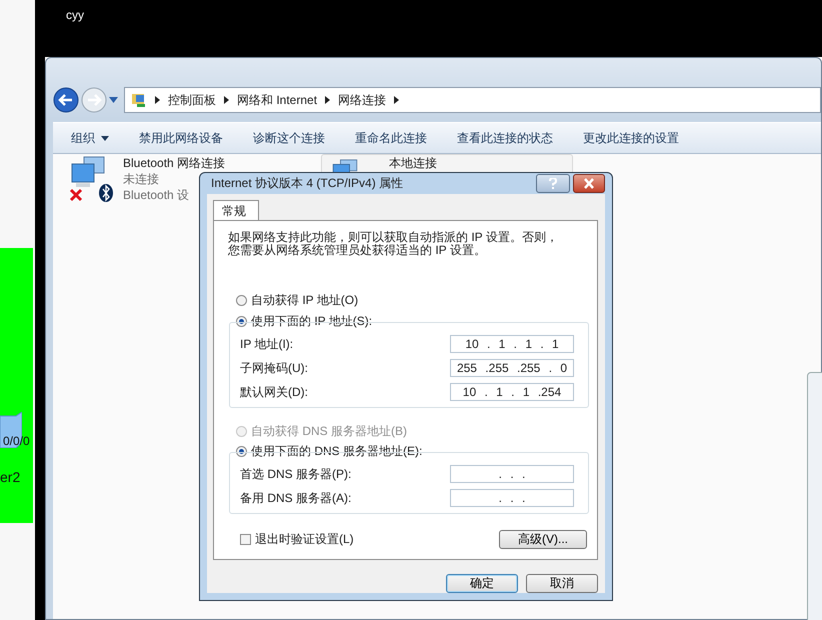  What do you see at coordinates (482, 583) in the screenshot?
I see `dialog-button: 确定` at bounding box center [482, 583].